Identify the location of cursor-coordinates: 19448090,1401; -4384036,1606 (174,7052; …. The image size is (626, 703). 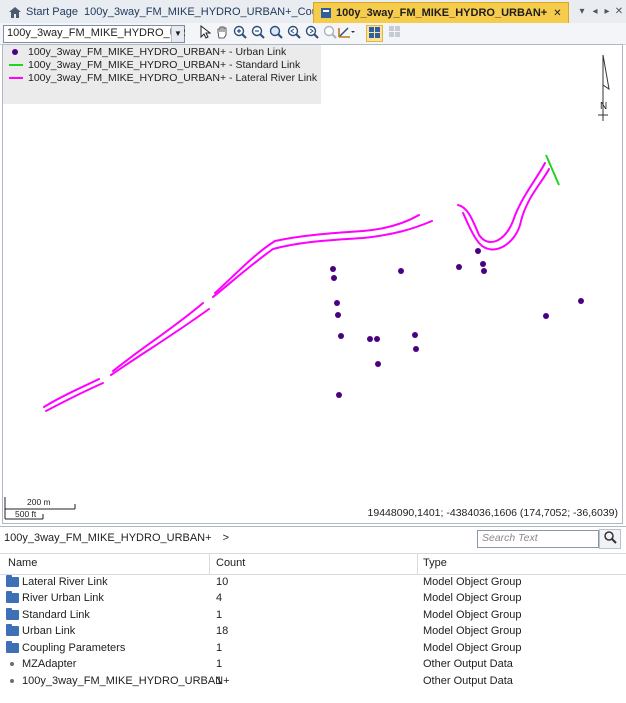
(492, 513).